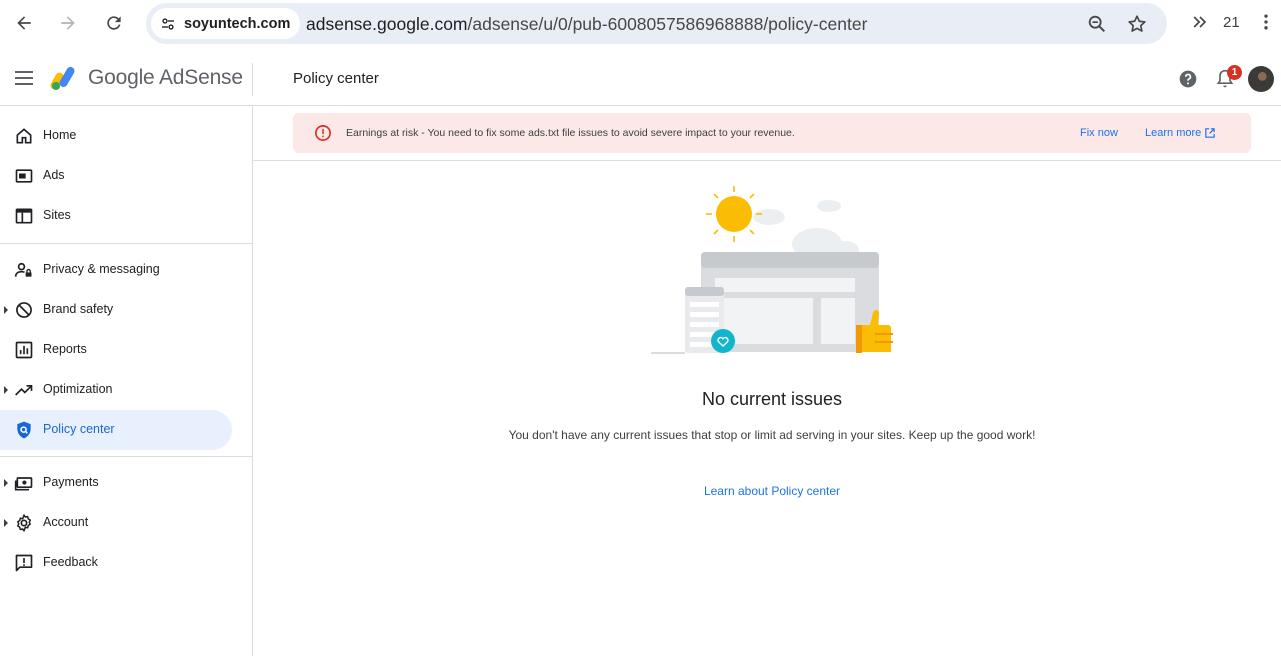  I want to click on avatar, so click(1261, 79).